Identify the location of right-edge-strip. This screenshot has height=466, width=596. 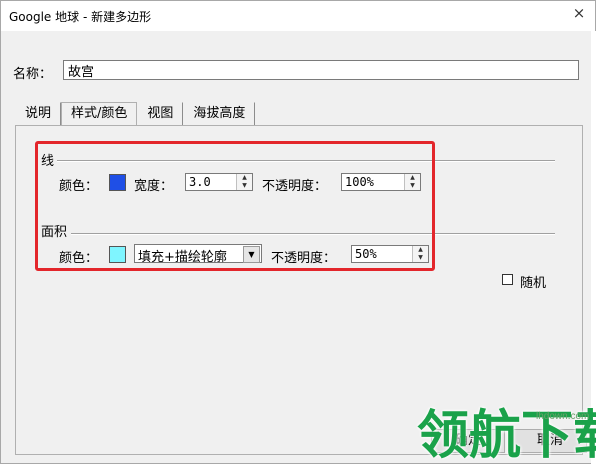
(593, 248).